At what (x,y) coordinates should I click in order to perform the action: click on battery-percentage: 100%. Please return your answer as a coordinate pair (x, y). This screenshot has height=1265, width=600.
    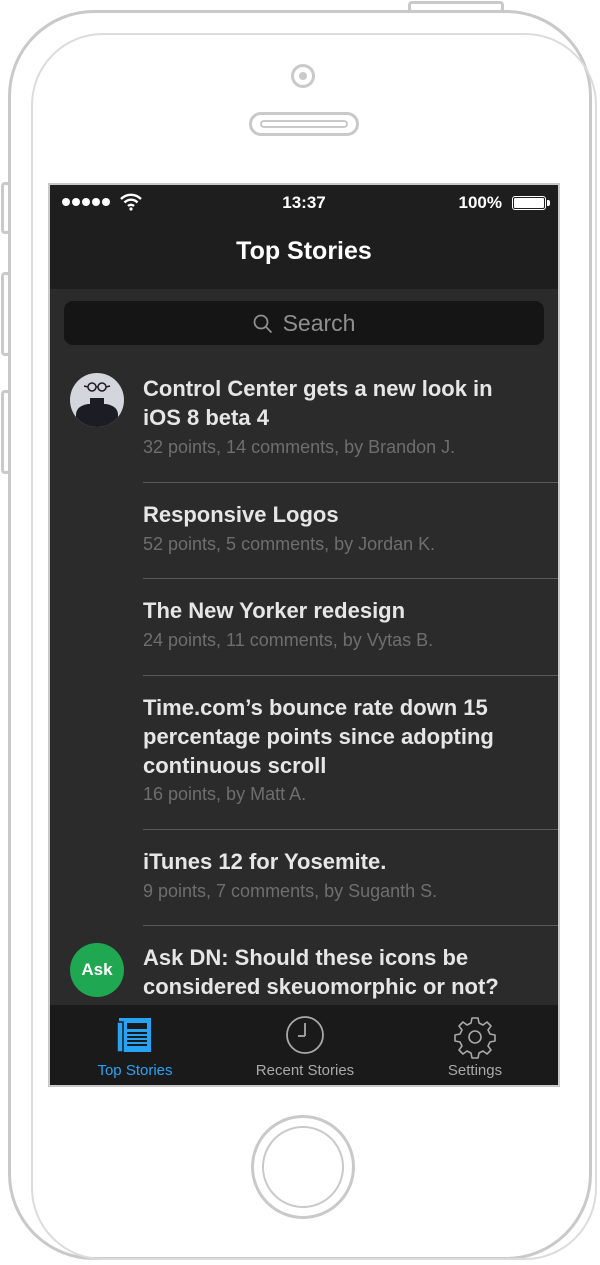
    Looking at the image, I should click on (480, 202).